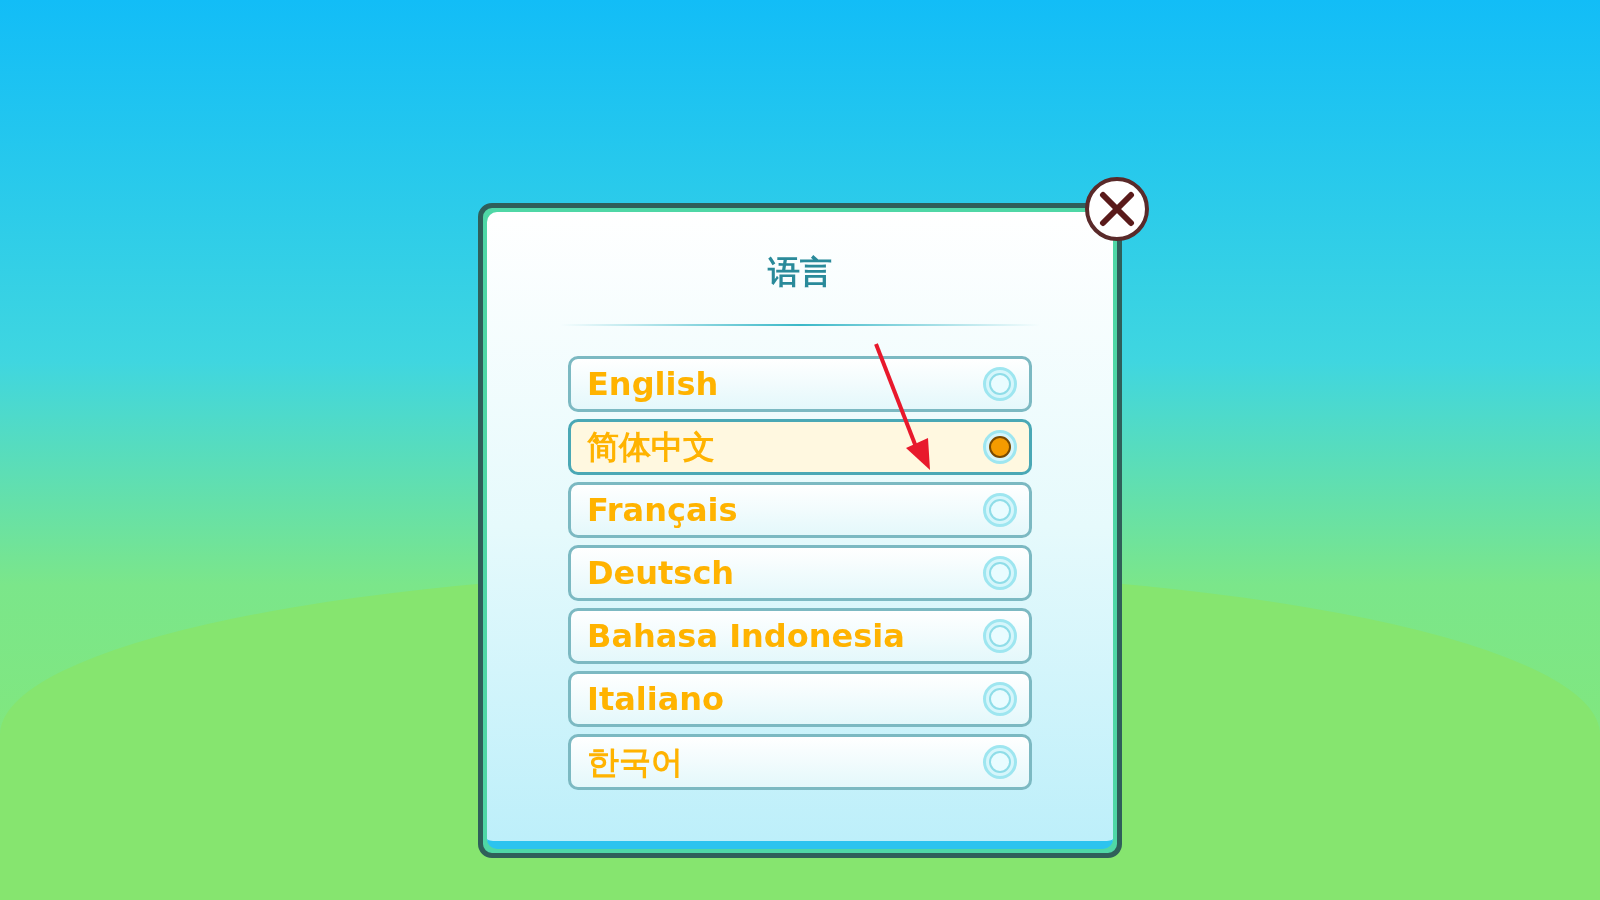  What do you see at coordinates (800, 573) in the screenshot?
I see `language-option: Deutsch` at bounding box center [800, 573].